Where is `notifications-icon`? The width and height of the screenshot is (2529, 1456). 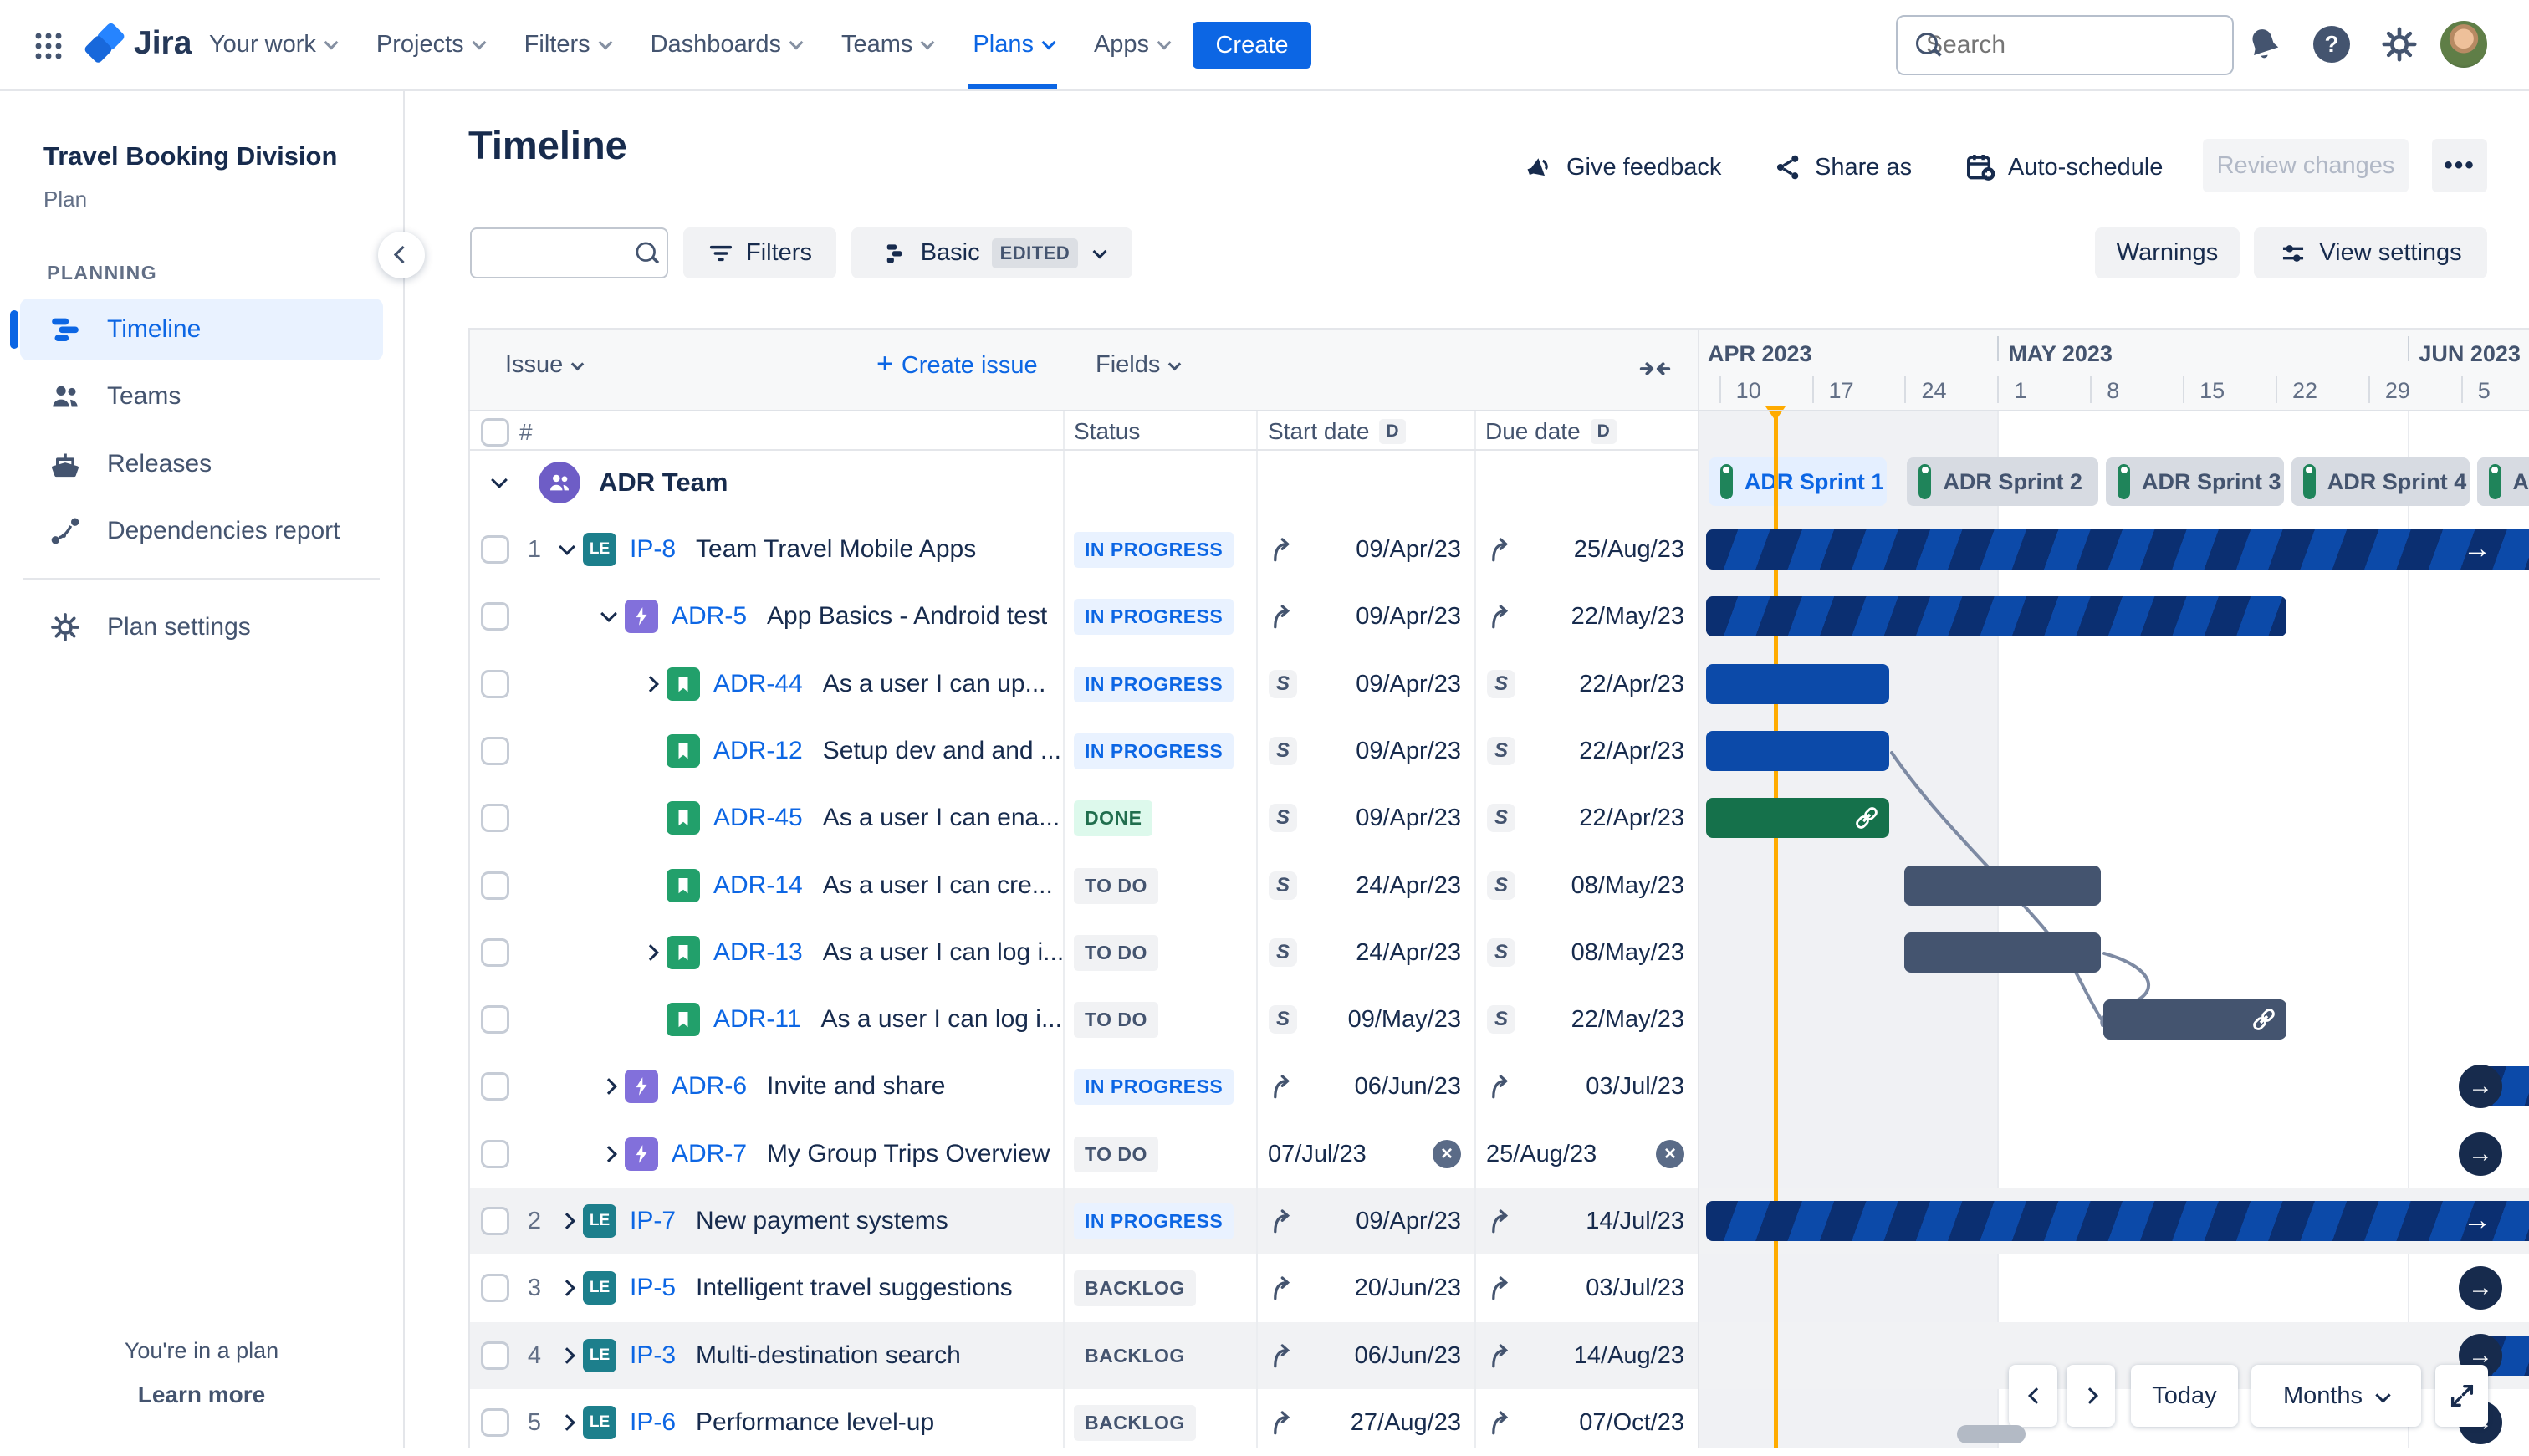 notifications-icon is located at coordinates (2264, 44).